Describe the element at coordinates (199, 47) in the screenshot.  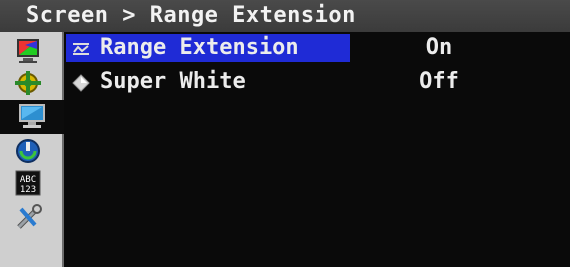
I see `menu-item-label: Range Extension` at that location.